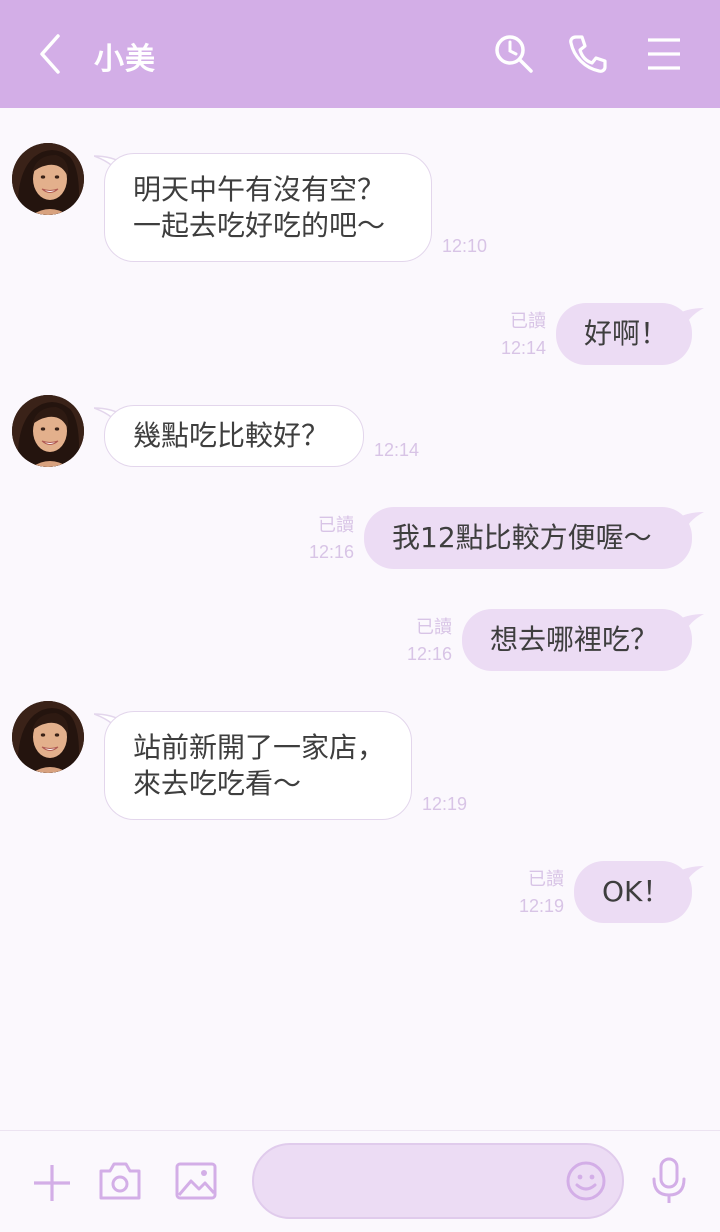  What do you see at coordinates (120, 1181) in the screenshot?
I see `camera-icon` at bounding box center [120, 1181].